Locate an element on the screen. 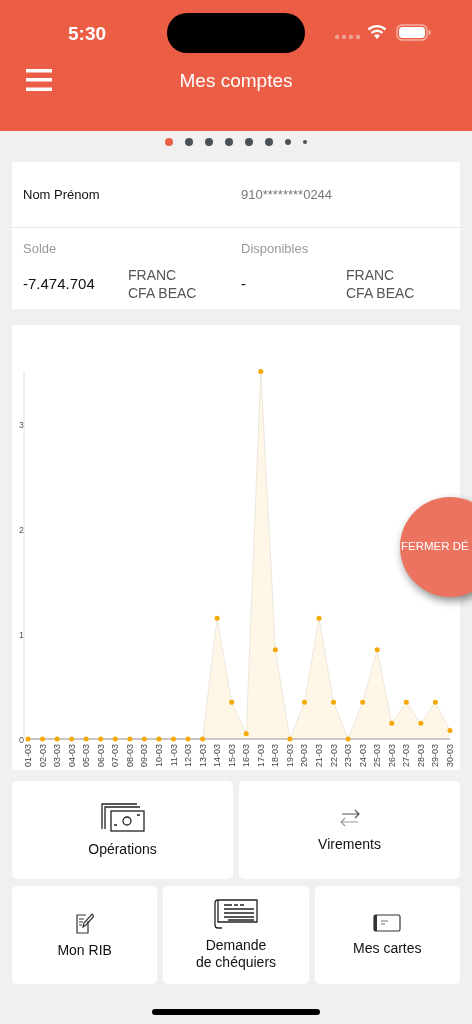 Image resolution: width=472 pixels, height=1024 pixels. x-axis-label: 29-03 is located at coordinates (435, 756).